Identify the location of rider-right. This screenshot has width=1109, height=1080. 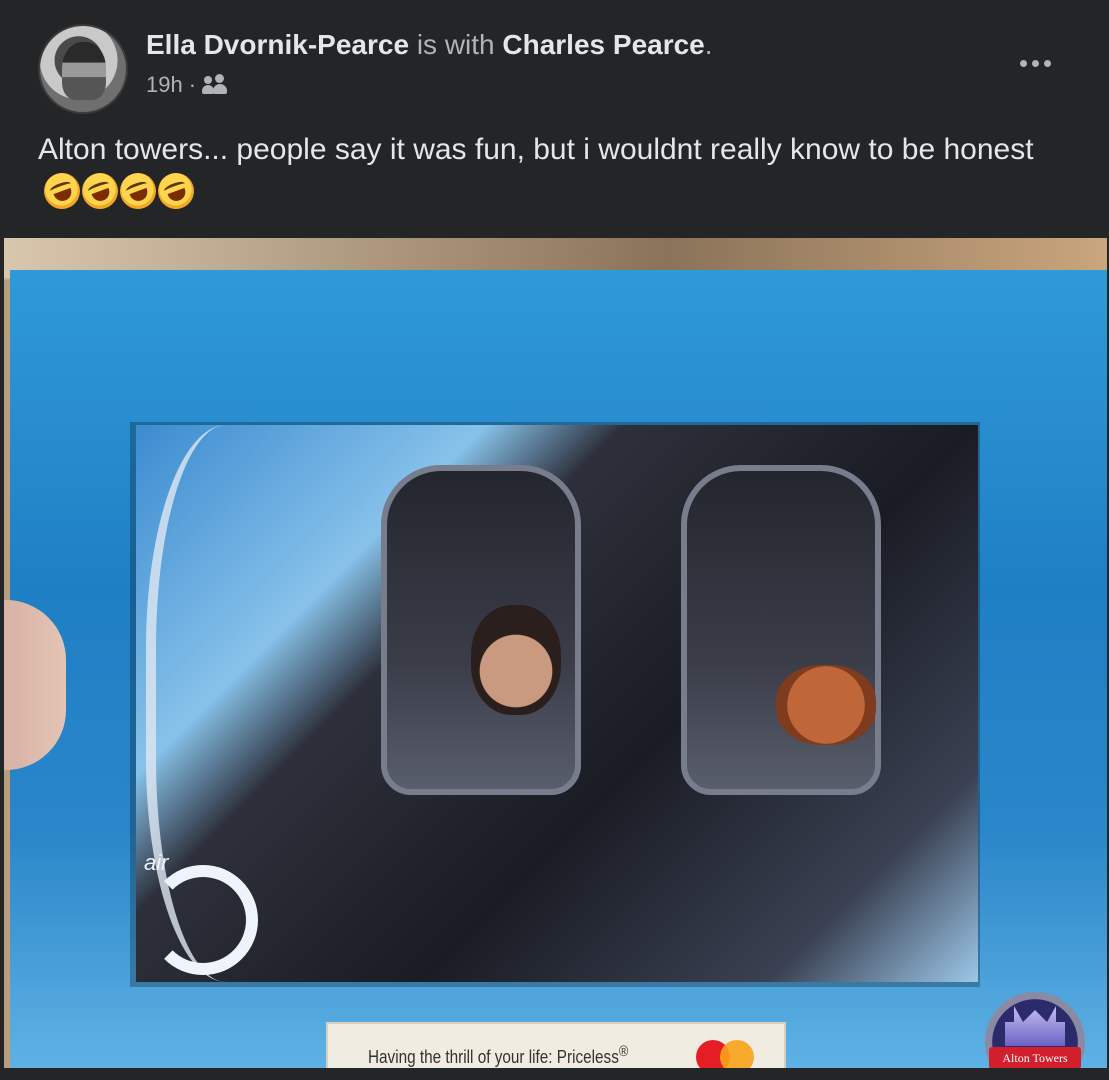
(826, 705).